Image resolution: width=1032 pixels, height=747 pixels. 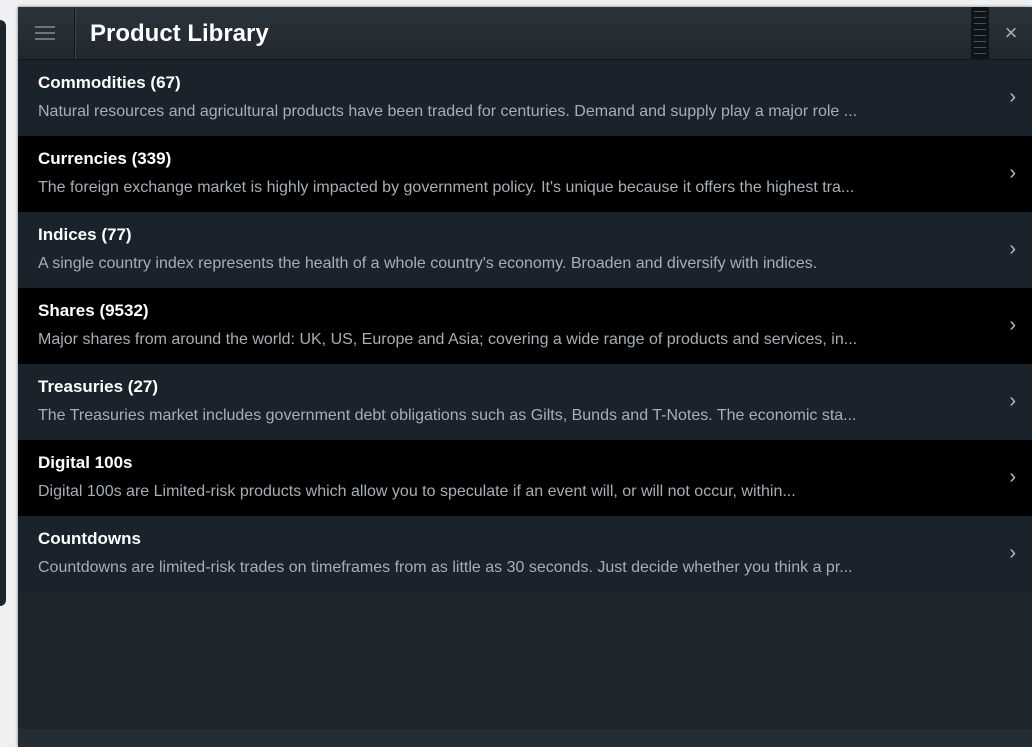 What do you see at coordinates (81, 386) in the screenshot?
I see `product-name: Treasuries` at bounding box center [81, 386].